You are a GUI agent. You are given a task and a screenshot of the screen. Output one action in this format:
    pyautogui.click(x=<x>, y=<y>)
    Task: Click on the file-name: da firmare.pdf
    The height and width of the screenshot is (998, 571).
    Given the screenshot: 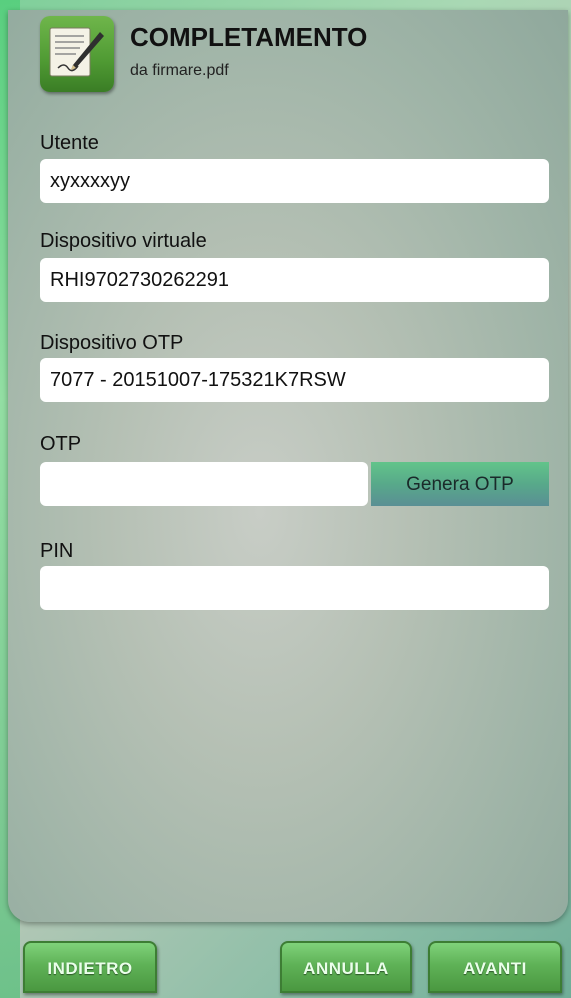 What is the action you would take?
    pyautogui.click(x=179, y=70)
    